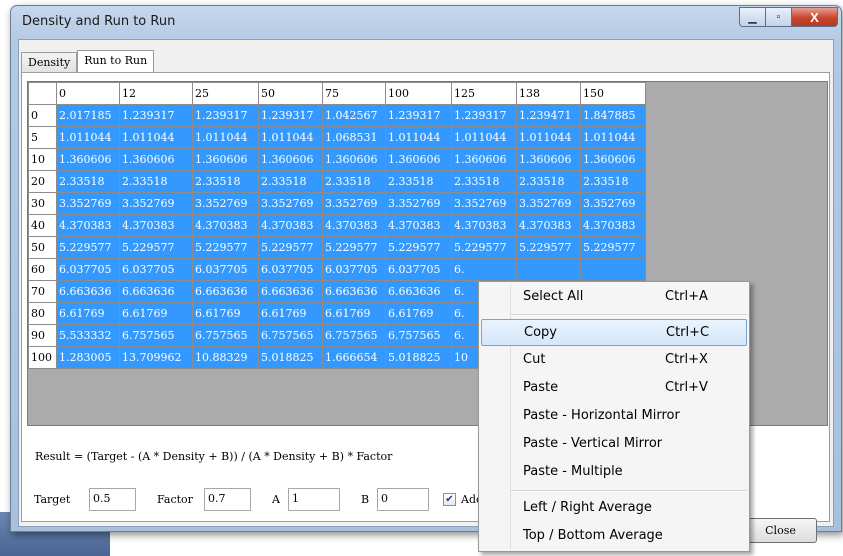 This screenshot has width=843, height=556. Describe the element at coordinates (225, 357) in the screenshot. I see `grid-cell: 10.88329` at that location.